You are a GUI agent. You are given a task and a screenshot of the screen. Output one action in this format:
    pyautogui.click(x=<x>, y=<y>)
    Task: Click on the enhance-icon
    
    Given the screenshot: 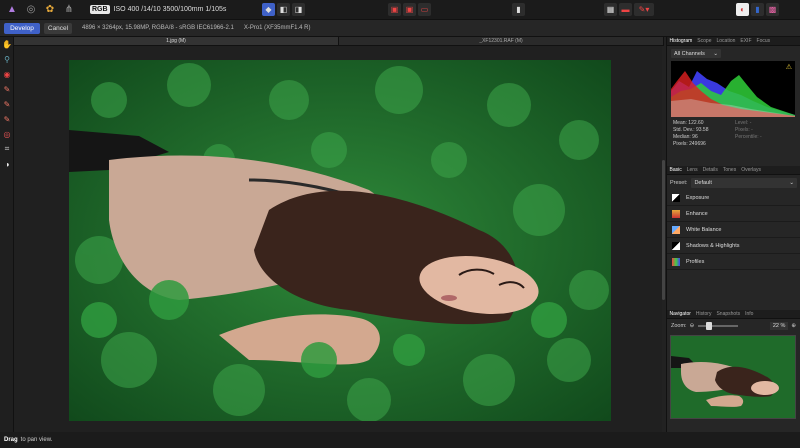 What is the action you would take?
    pyautogui.click(x=676, y=213)
    